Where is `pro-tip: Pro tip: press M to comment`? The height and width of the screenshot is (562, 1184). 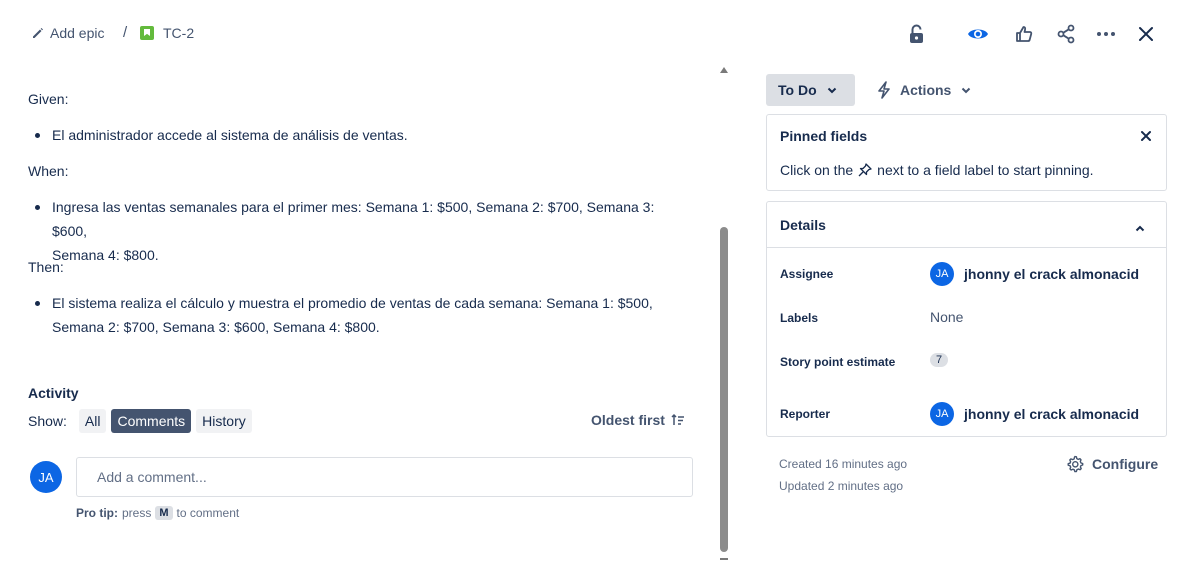 pro-tip: Pro tip: press M to comment is located at coordinates (157, 513).